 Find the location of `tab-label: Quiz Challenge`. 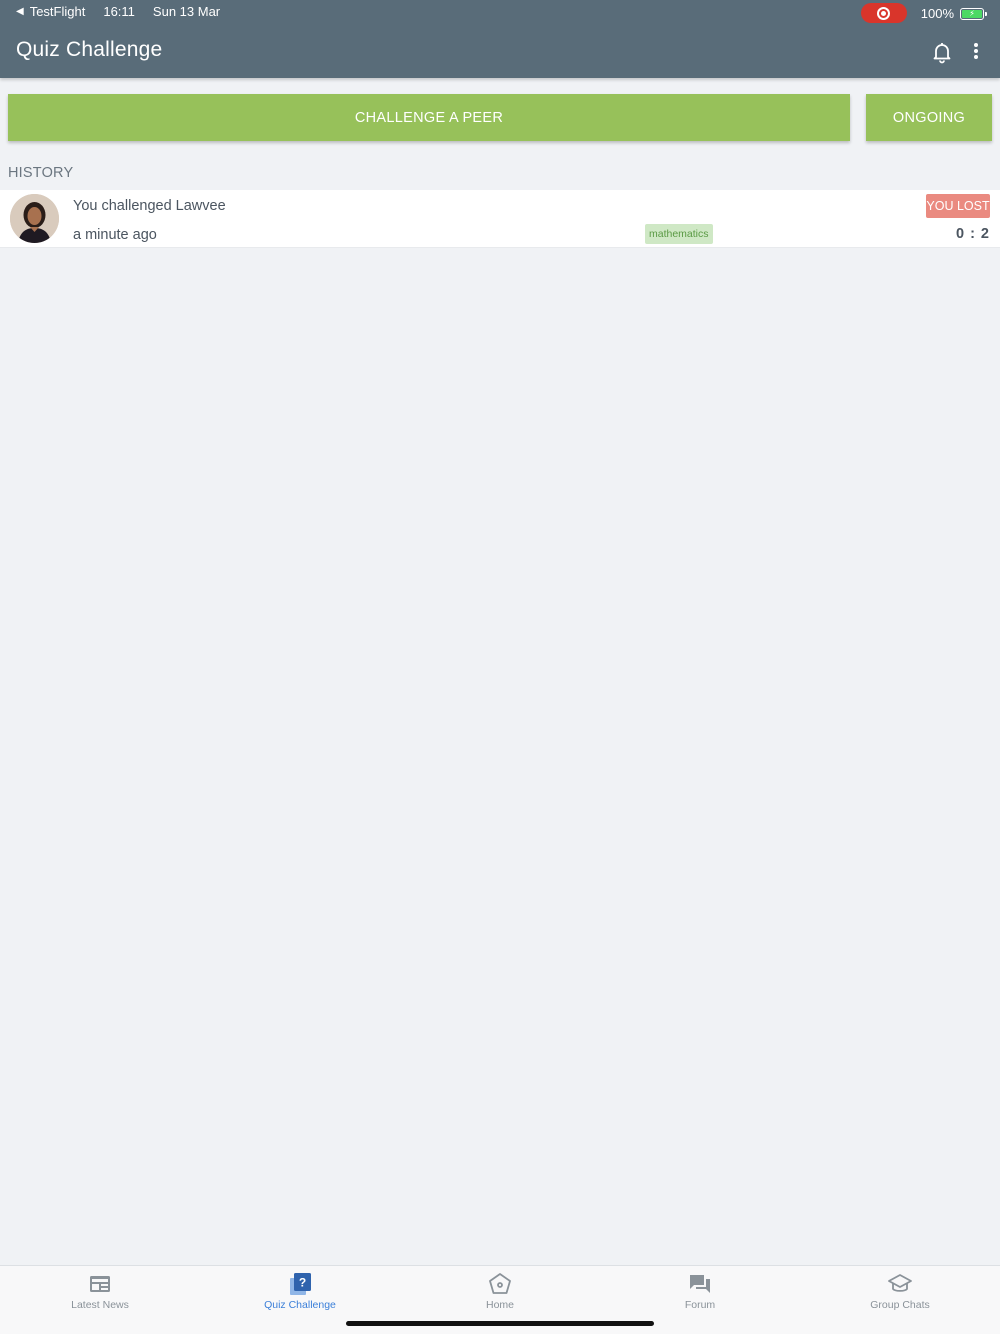

tab-label: Quiz Challenge is located at coordinates (300, 1305).